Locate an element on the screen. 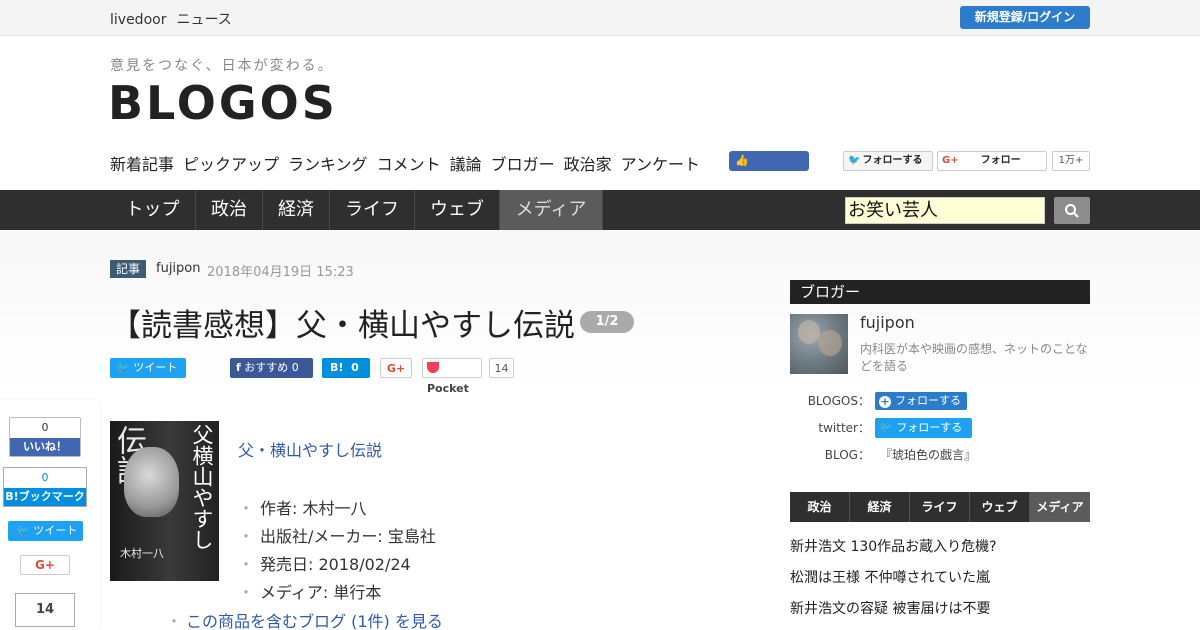 The height and width of the screenshot is (630, 1200). facebook-recommend-button: f おすすめ 0 is located at coordinates (271, 368).